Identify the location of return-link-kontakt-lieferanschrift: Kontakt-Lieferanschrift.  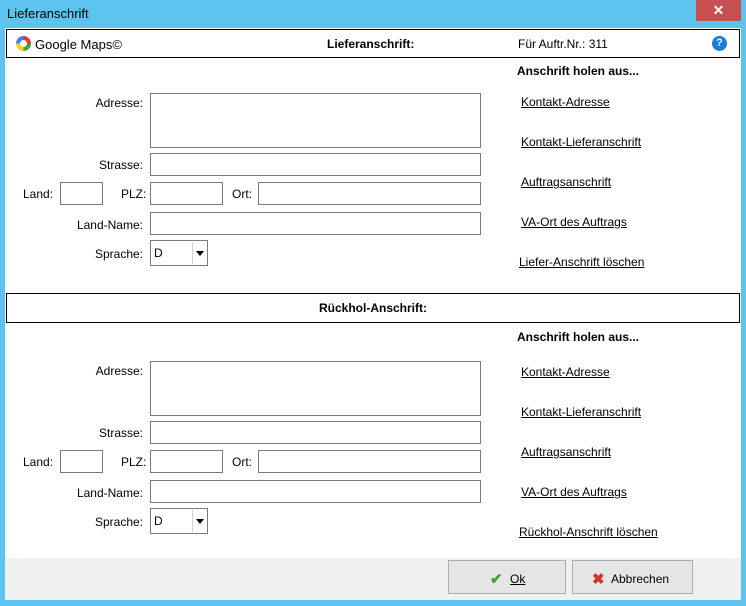
(581, 412).